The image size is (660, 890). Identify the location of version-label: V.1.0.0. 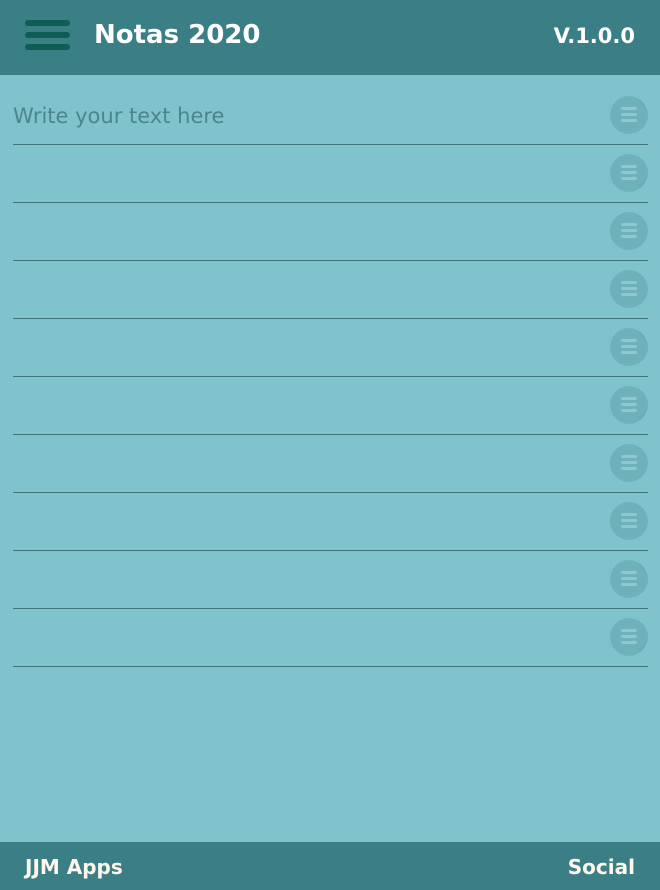
(594, 36).